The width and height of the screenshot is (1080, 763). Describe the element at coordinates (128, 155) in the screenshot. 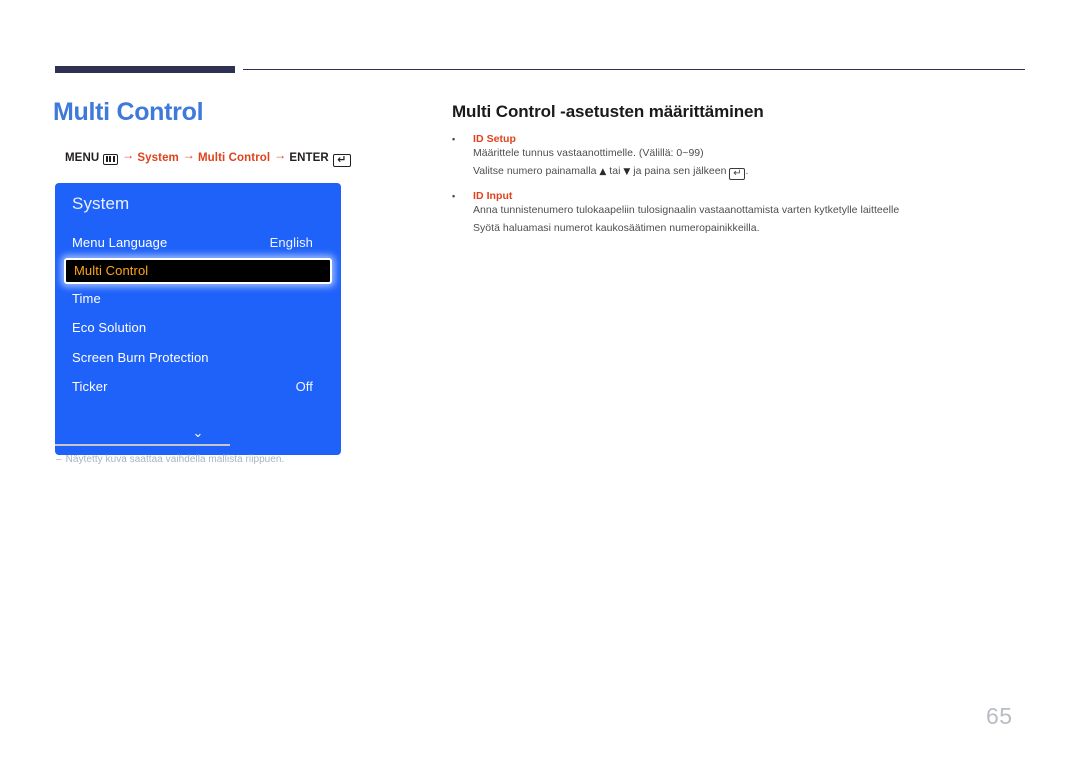

I see `breadcrumb-arrow-1: →` at that location.